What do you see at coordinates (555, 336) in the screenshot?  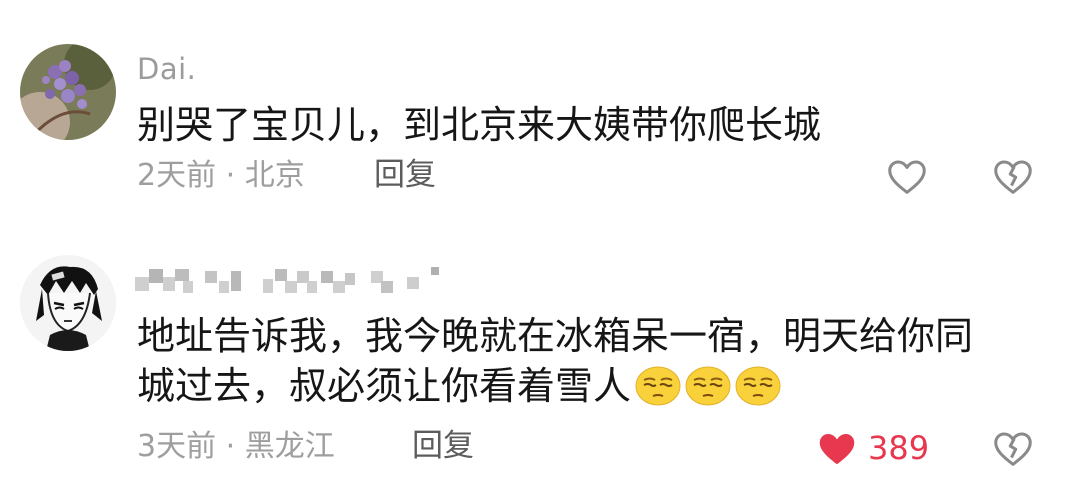 I see `comment-text-line: 地址告诉我，我今晚就在冰箱呆一宿，明天给你同` at bounding box center [555, 336].